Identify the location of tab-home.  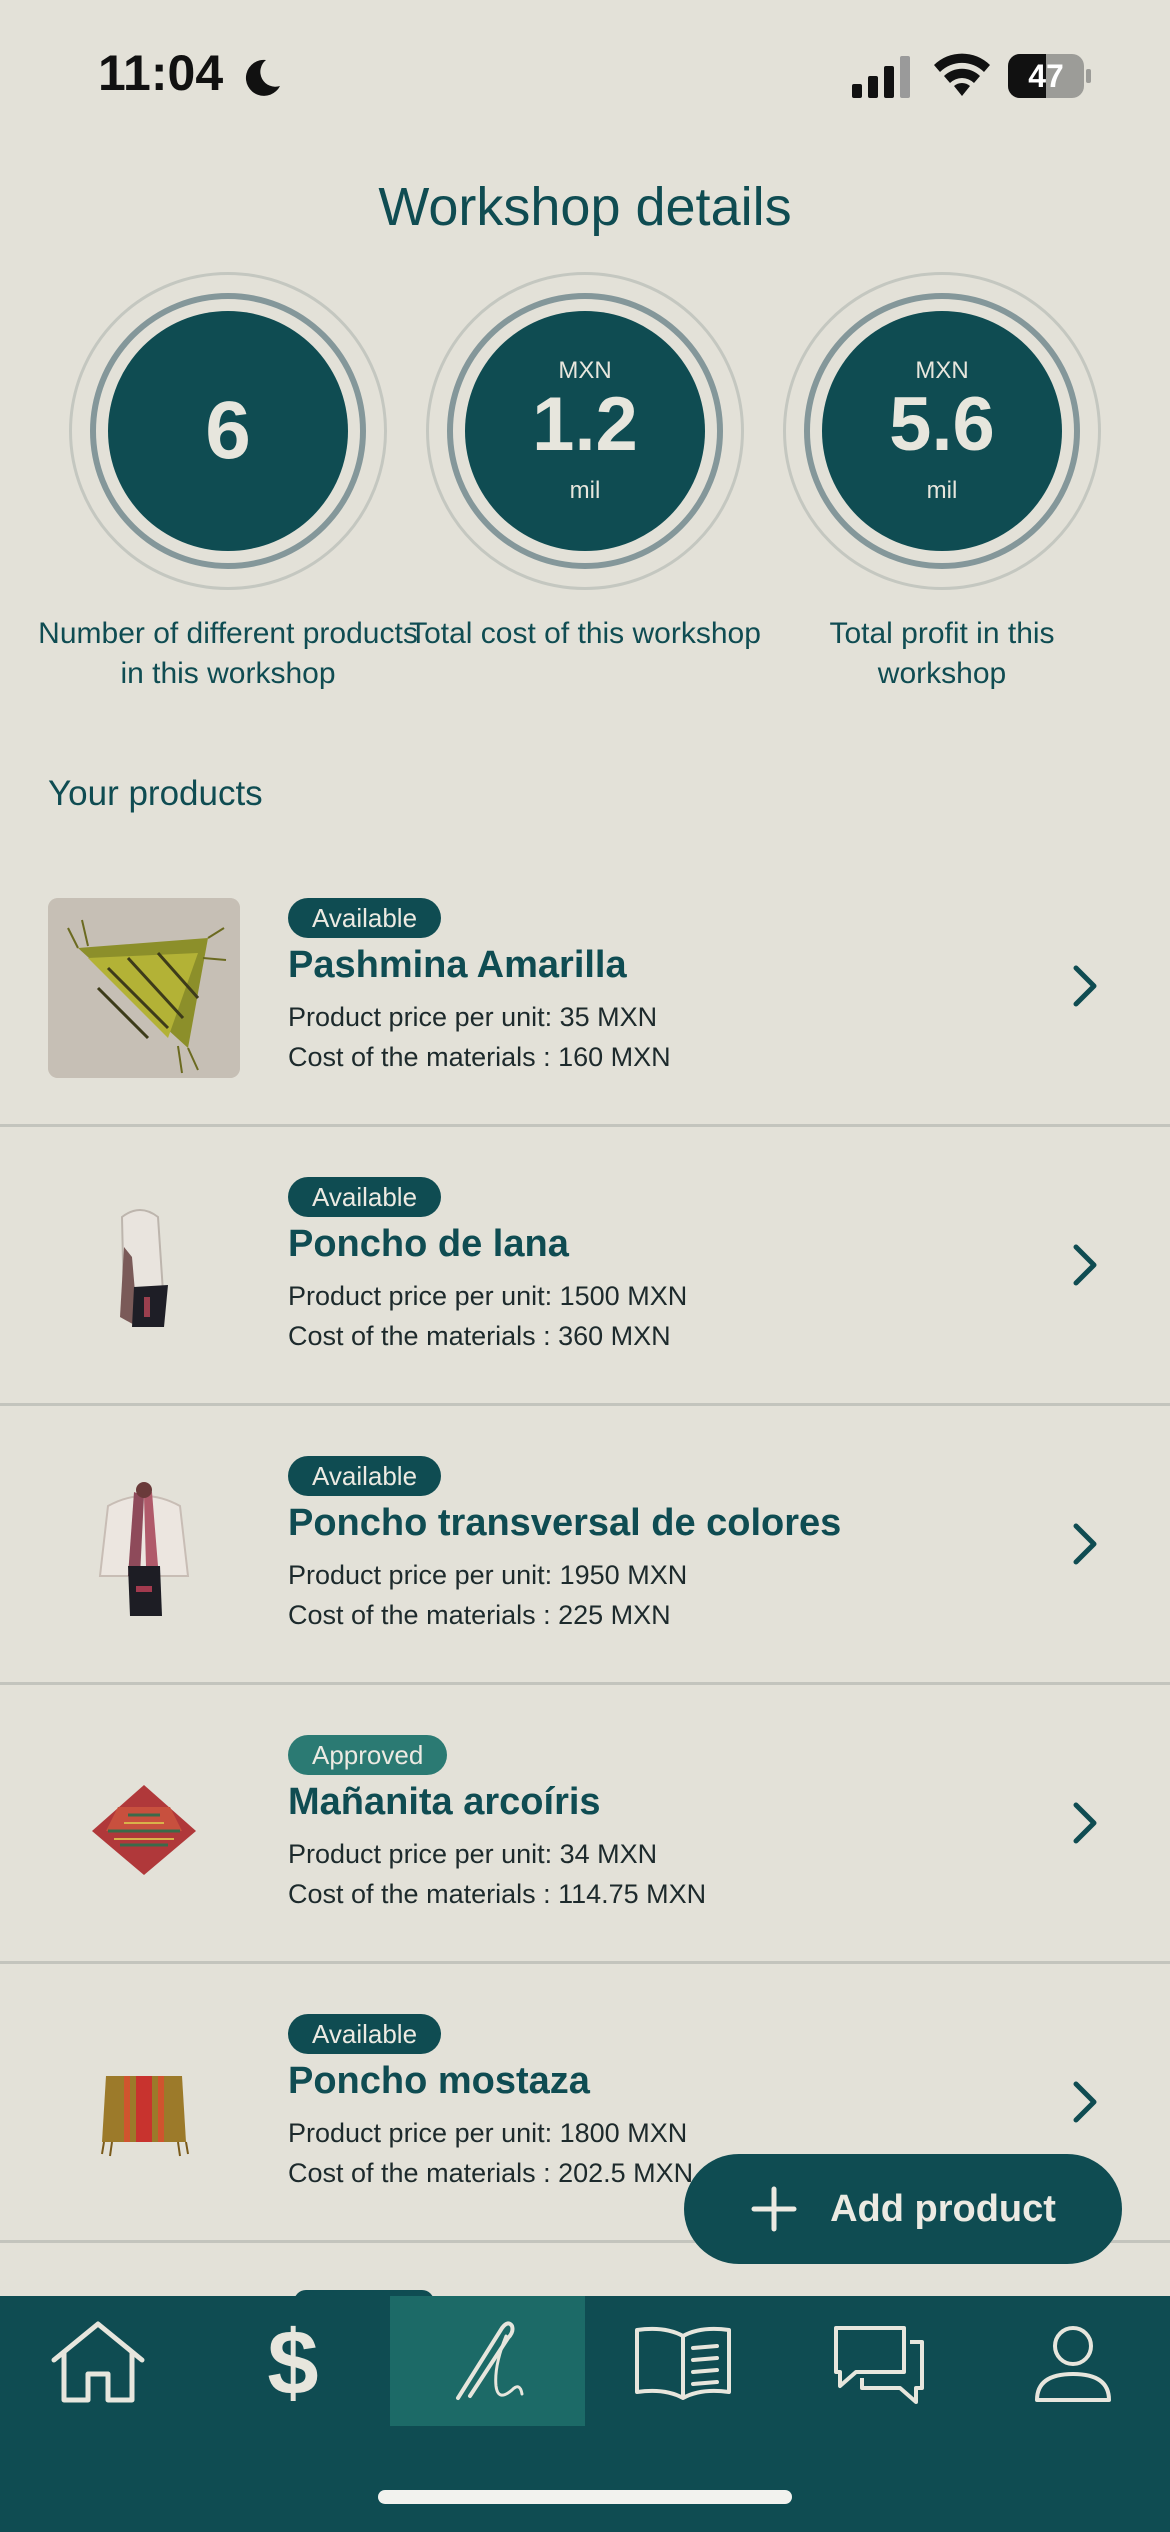
(97, 2361).